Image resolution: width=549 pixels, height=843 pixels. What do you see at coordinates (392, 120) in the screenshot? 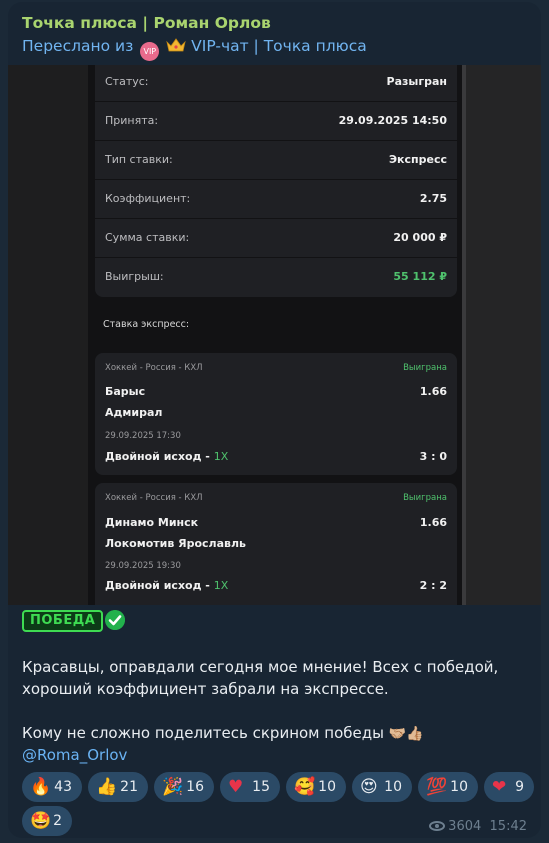
I see `info-value: 29.09.2025 14:50` at bounding box center [392, 120].